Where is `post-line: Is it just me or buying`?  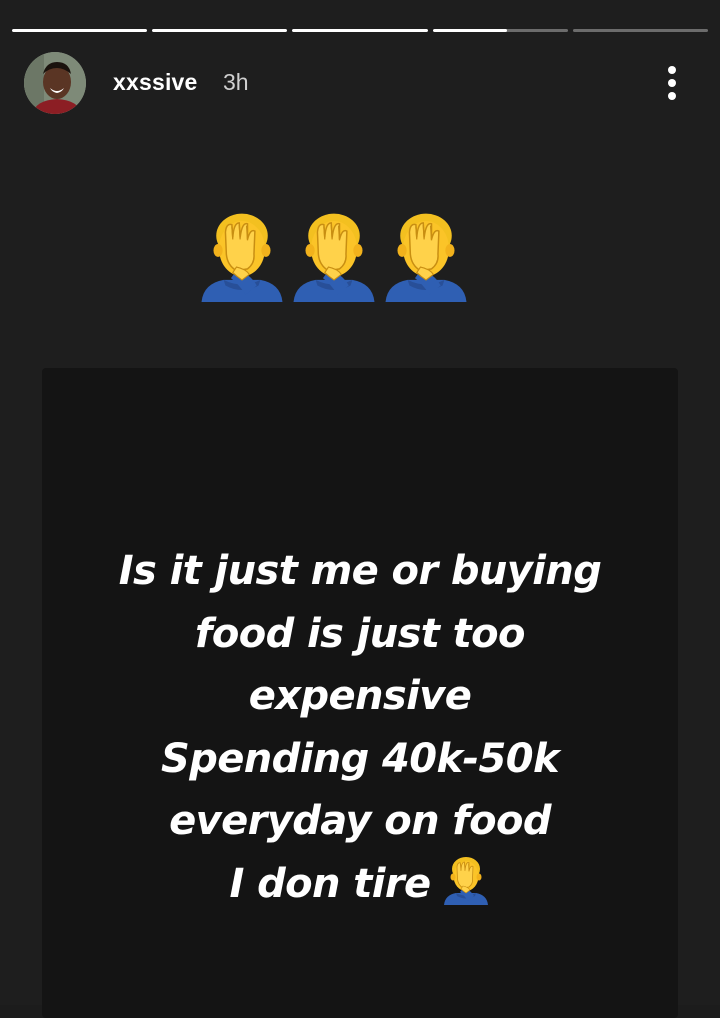
post-line: Is it just me or buying is located at coordinates (360, 571).